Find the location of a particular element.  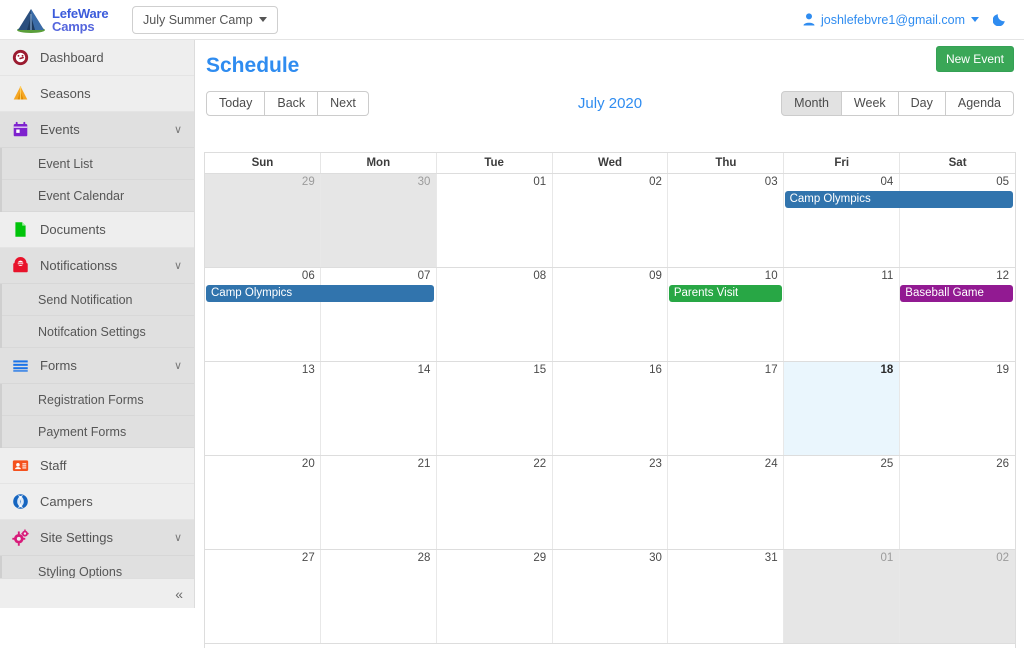

sidebar-item-event-calendar: Event Calendar is located at coordinates (98, 196).